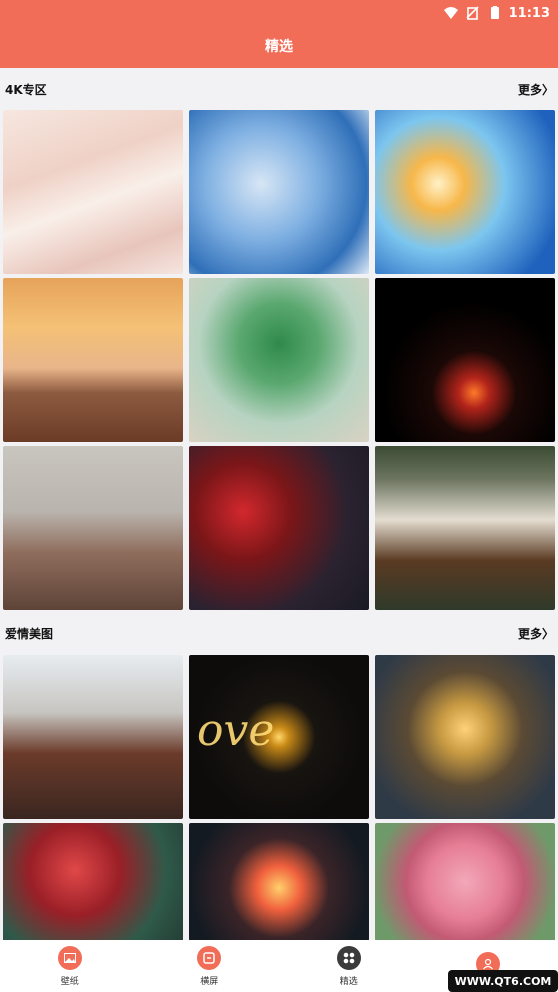 This screenshot has width=558, height=992. I want to click on status-time: 11:13, so click(529, 13).